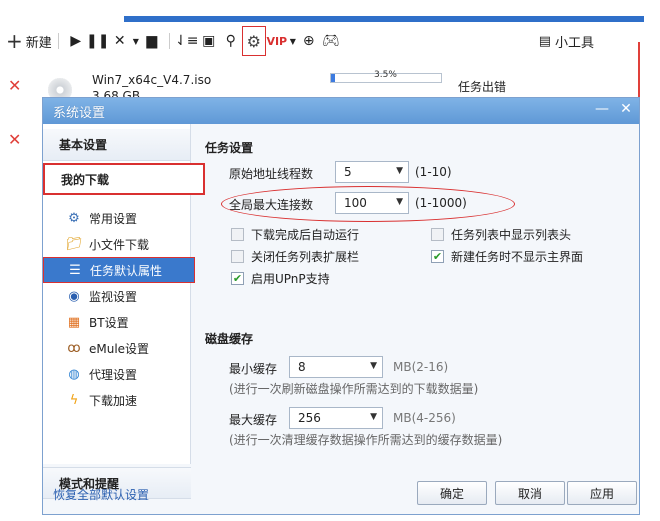 This screenshot has width=660, height=521. I want to click on toolbox-icon: ▤, so click(544, 41).